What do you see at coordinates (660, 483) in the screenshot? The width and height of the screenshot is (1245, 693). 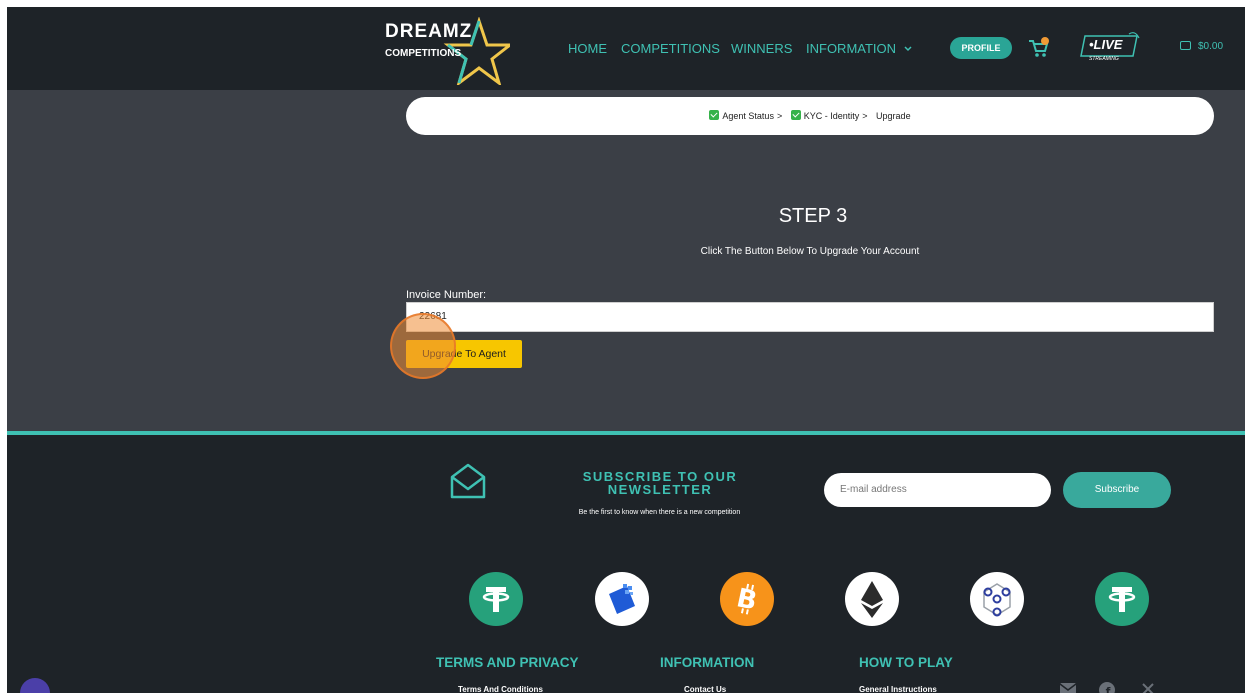 I see `newsletter-title: SUBSCRIBE TO OUR NEWSLETTER` at bounding box center [660, 483].